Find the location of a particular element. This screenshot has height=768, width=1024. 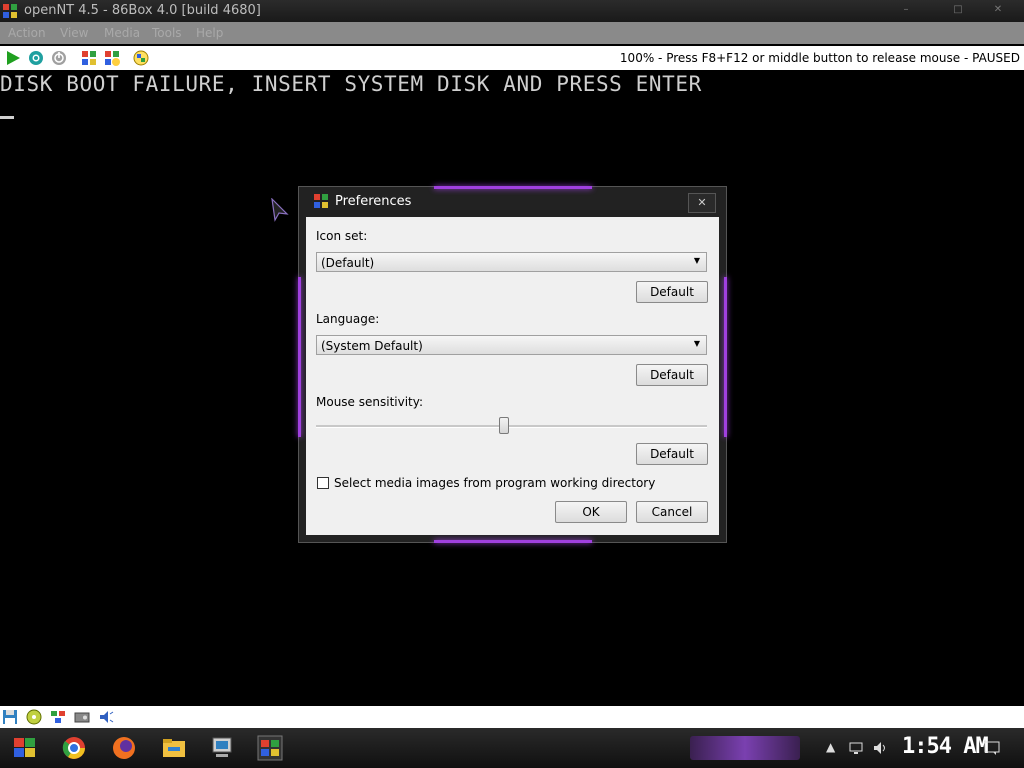

ok-button: OK is located at coordinates (591, 512).